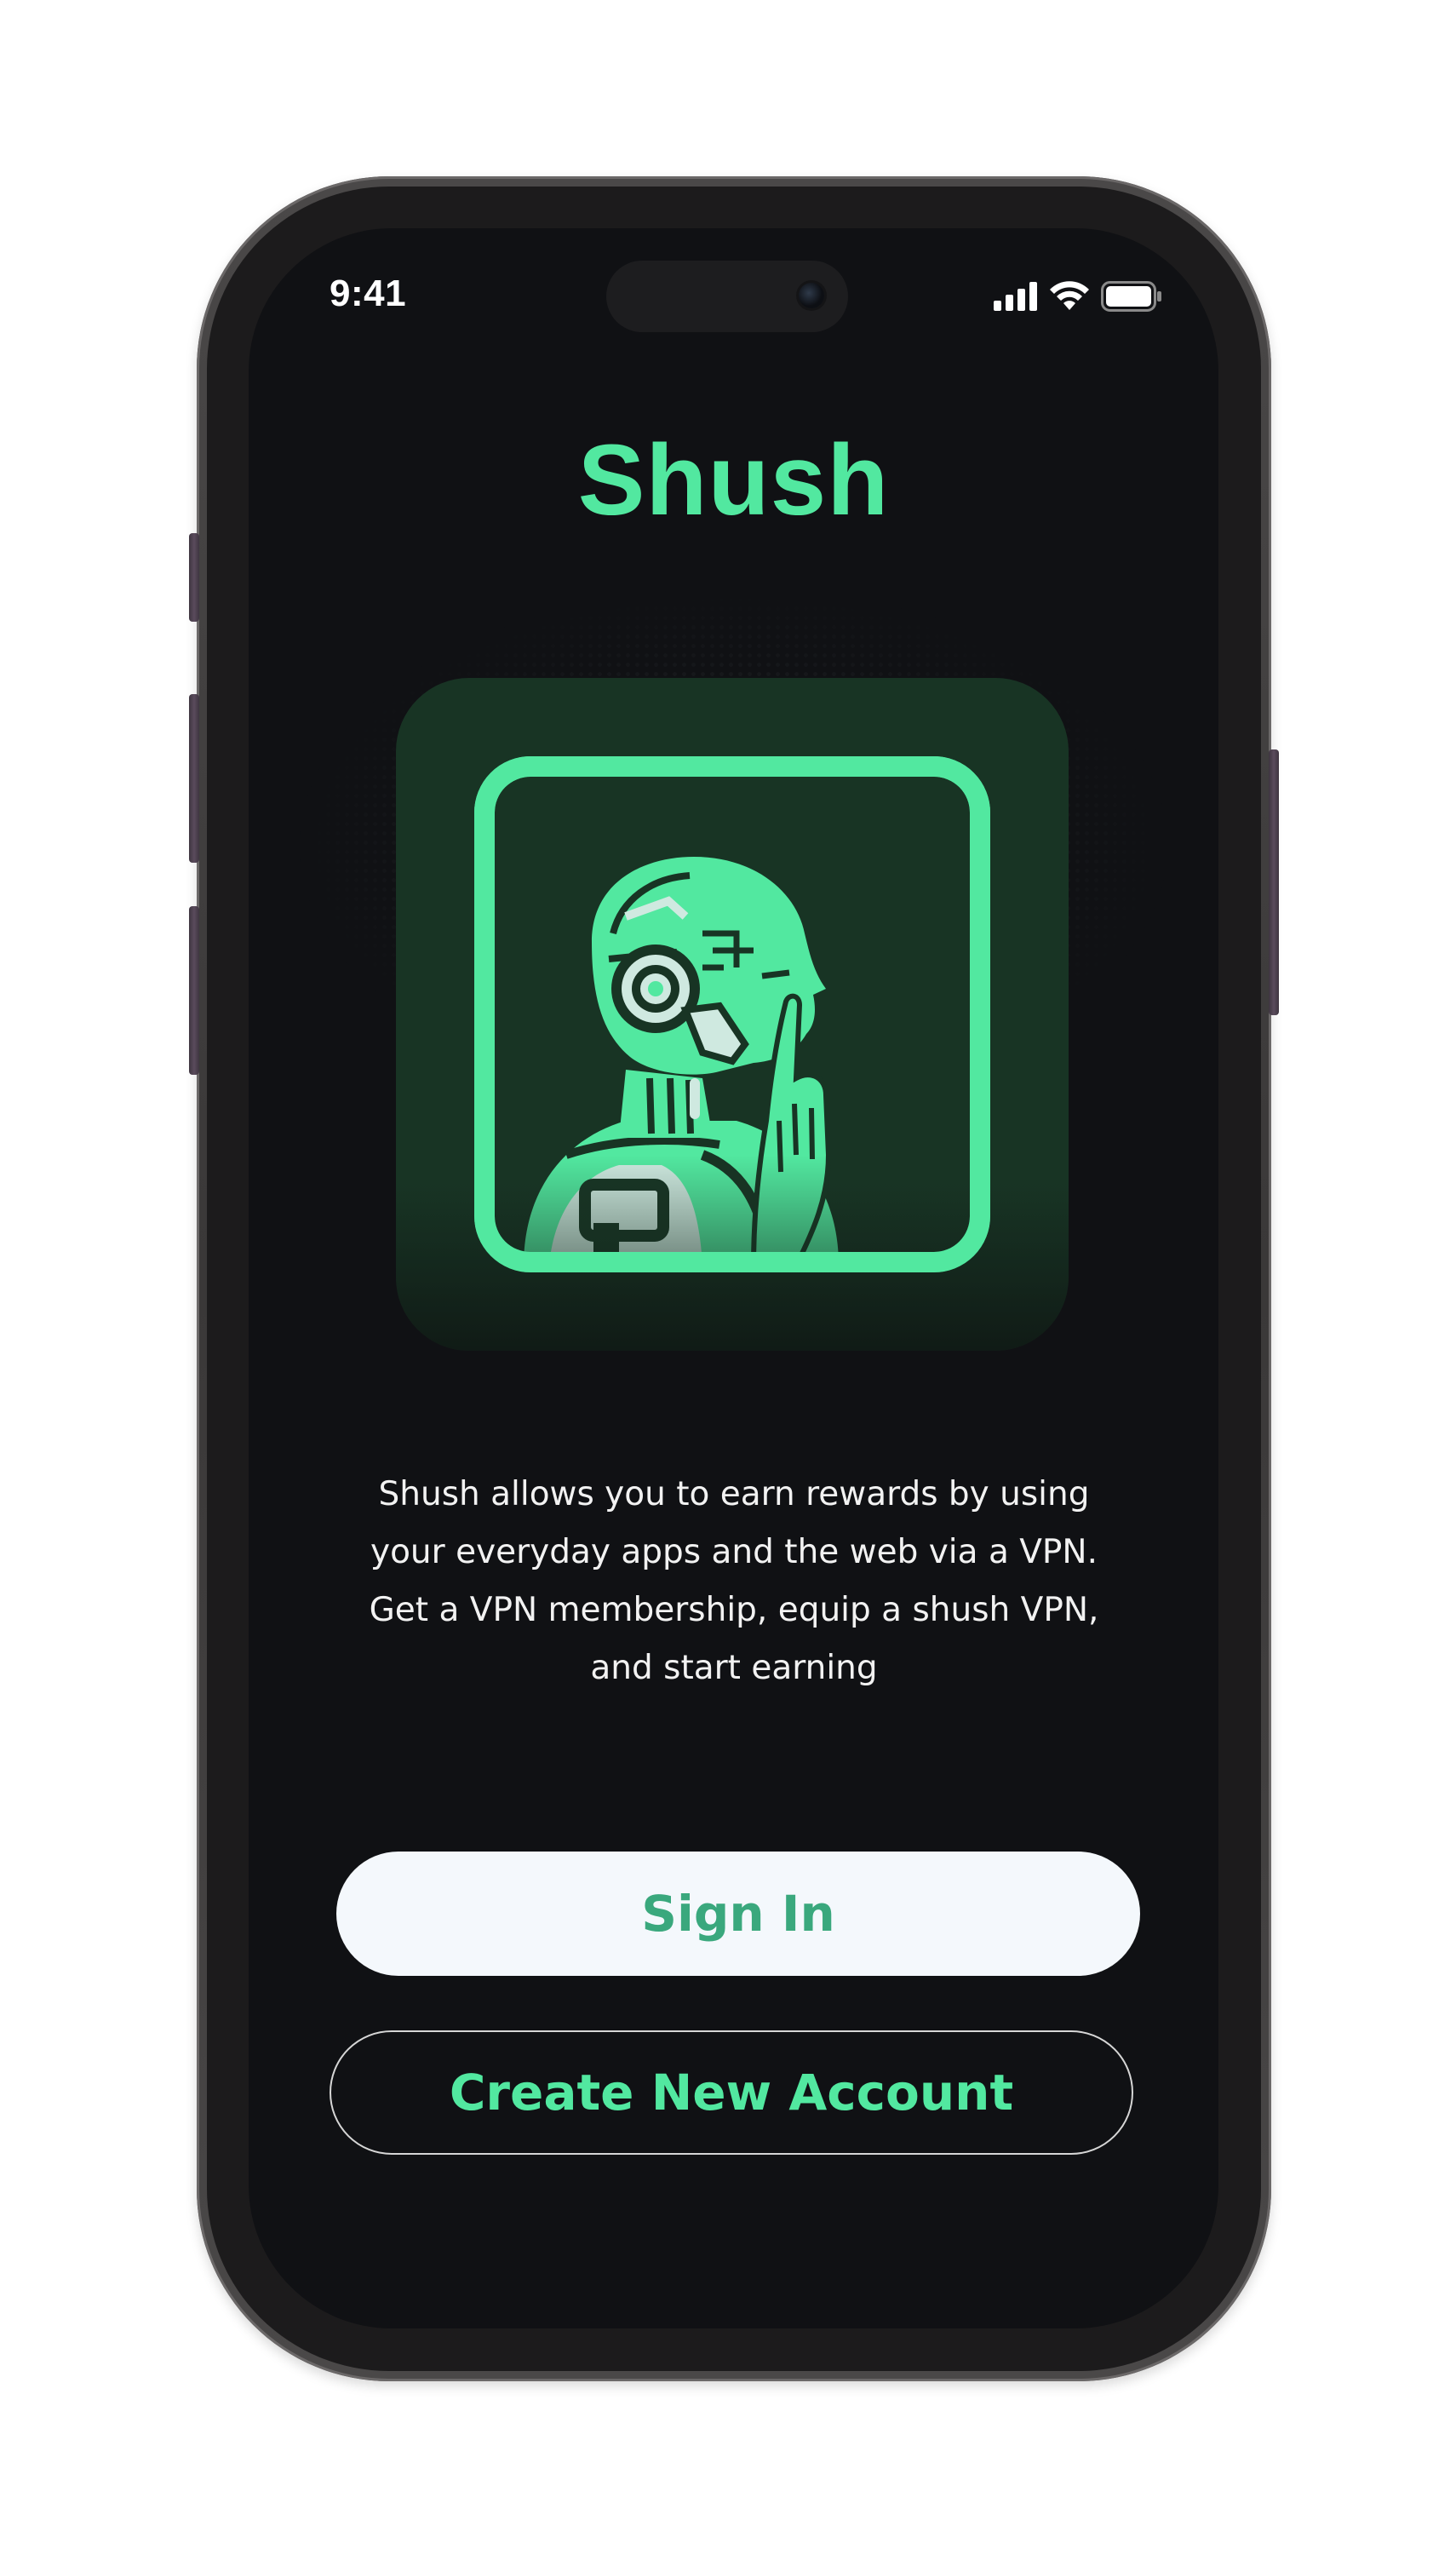 Image resolution: width=1456 pixels, height=2555 pixels. I want to click on sign-in-button: Sign In, so click(738, 1914).